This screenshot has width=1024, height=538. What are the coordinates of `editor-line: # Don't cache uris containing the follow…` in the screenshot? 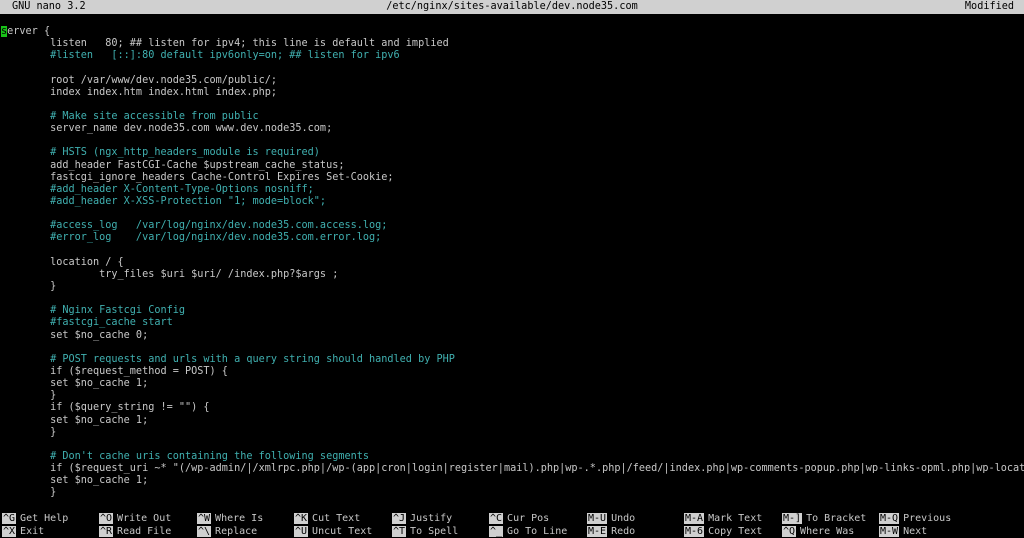 It's located at (512, 457).